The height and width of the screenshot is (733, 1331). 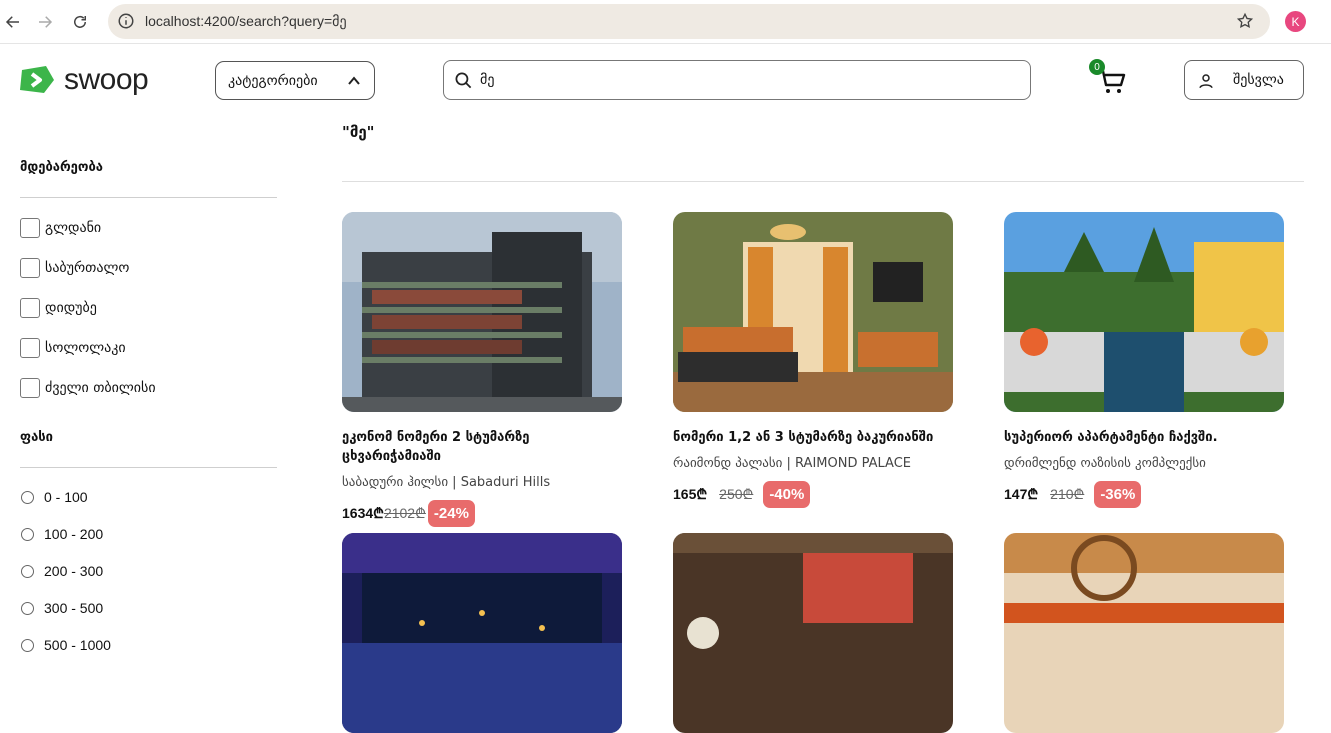 I want to click on location-option: დიდუბე, so click(x=148, y=308).